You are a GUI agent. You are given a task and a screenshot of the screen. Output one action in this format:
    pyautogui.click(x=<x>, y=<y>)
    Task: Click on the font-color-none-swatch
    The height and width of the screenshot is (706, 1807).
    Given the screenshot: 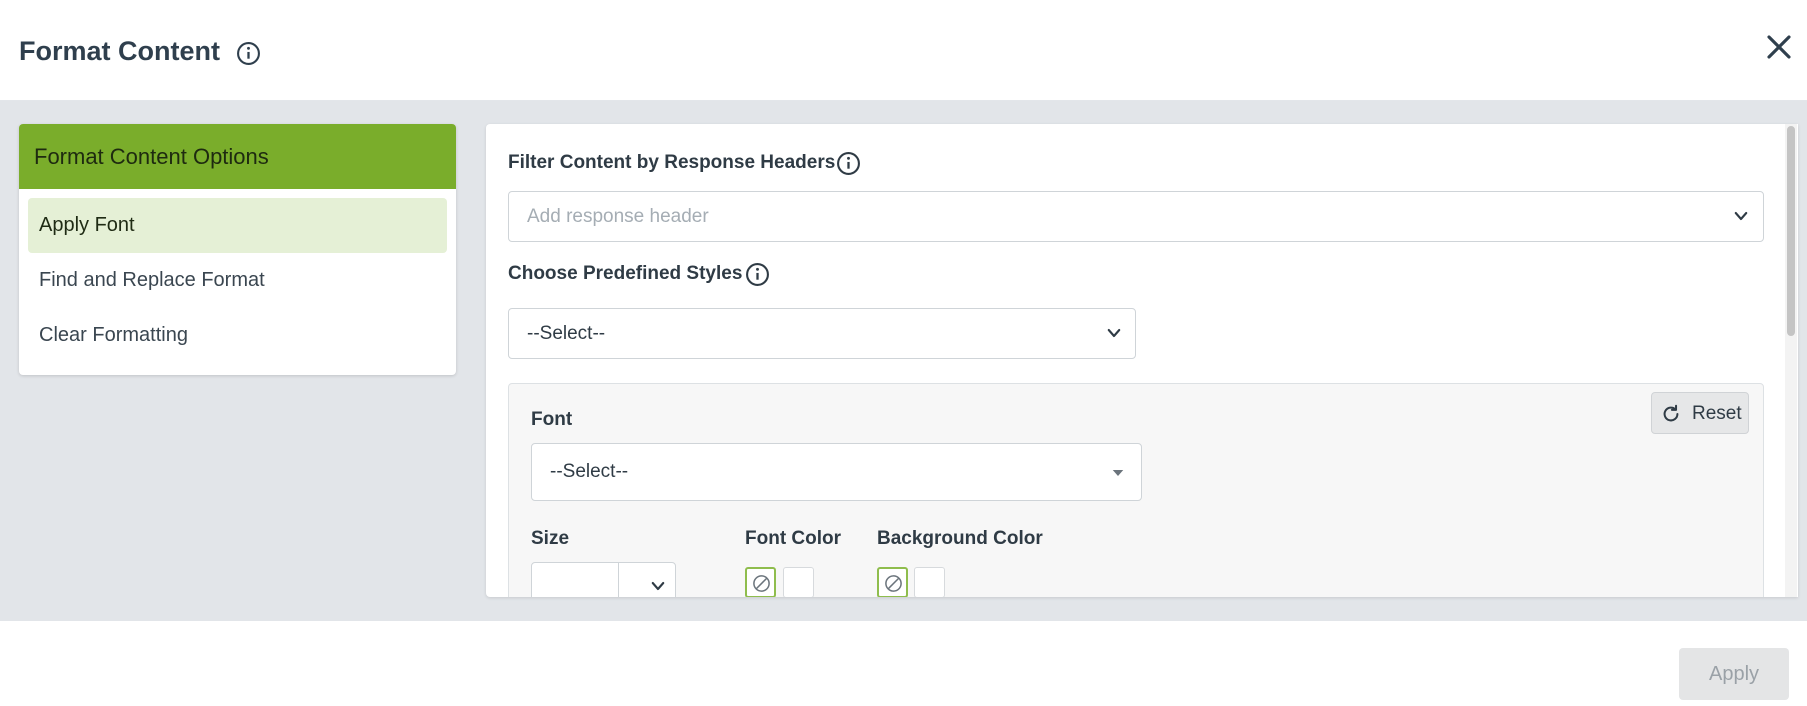 What is the action you would take?
    pyautogui.click(x=760, y=582)
    